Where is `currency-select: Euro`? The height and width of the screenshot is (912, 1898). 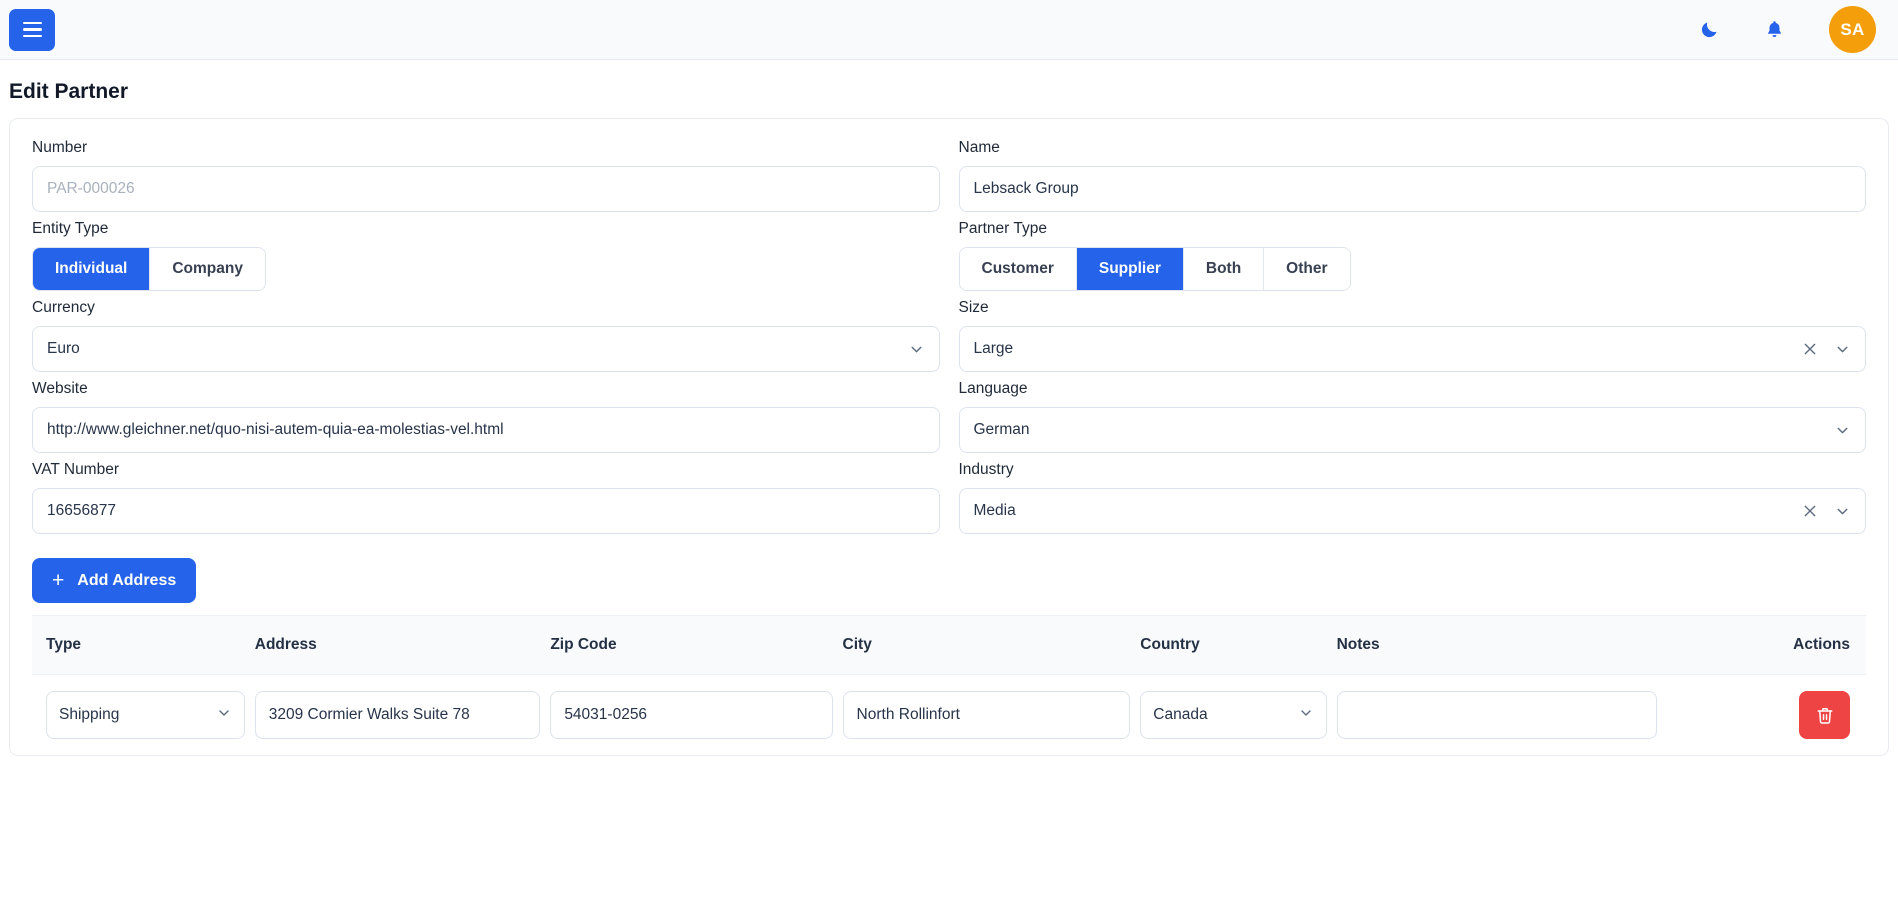
currency-select: Euro is located at coordinates (486, 349).